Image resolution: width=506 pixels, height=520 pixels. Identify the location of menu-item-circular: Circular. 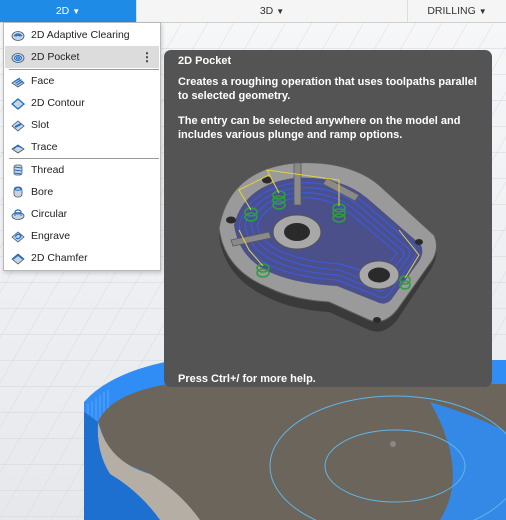
(82, 214).